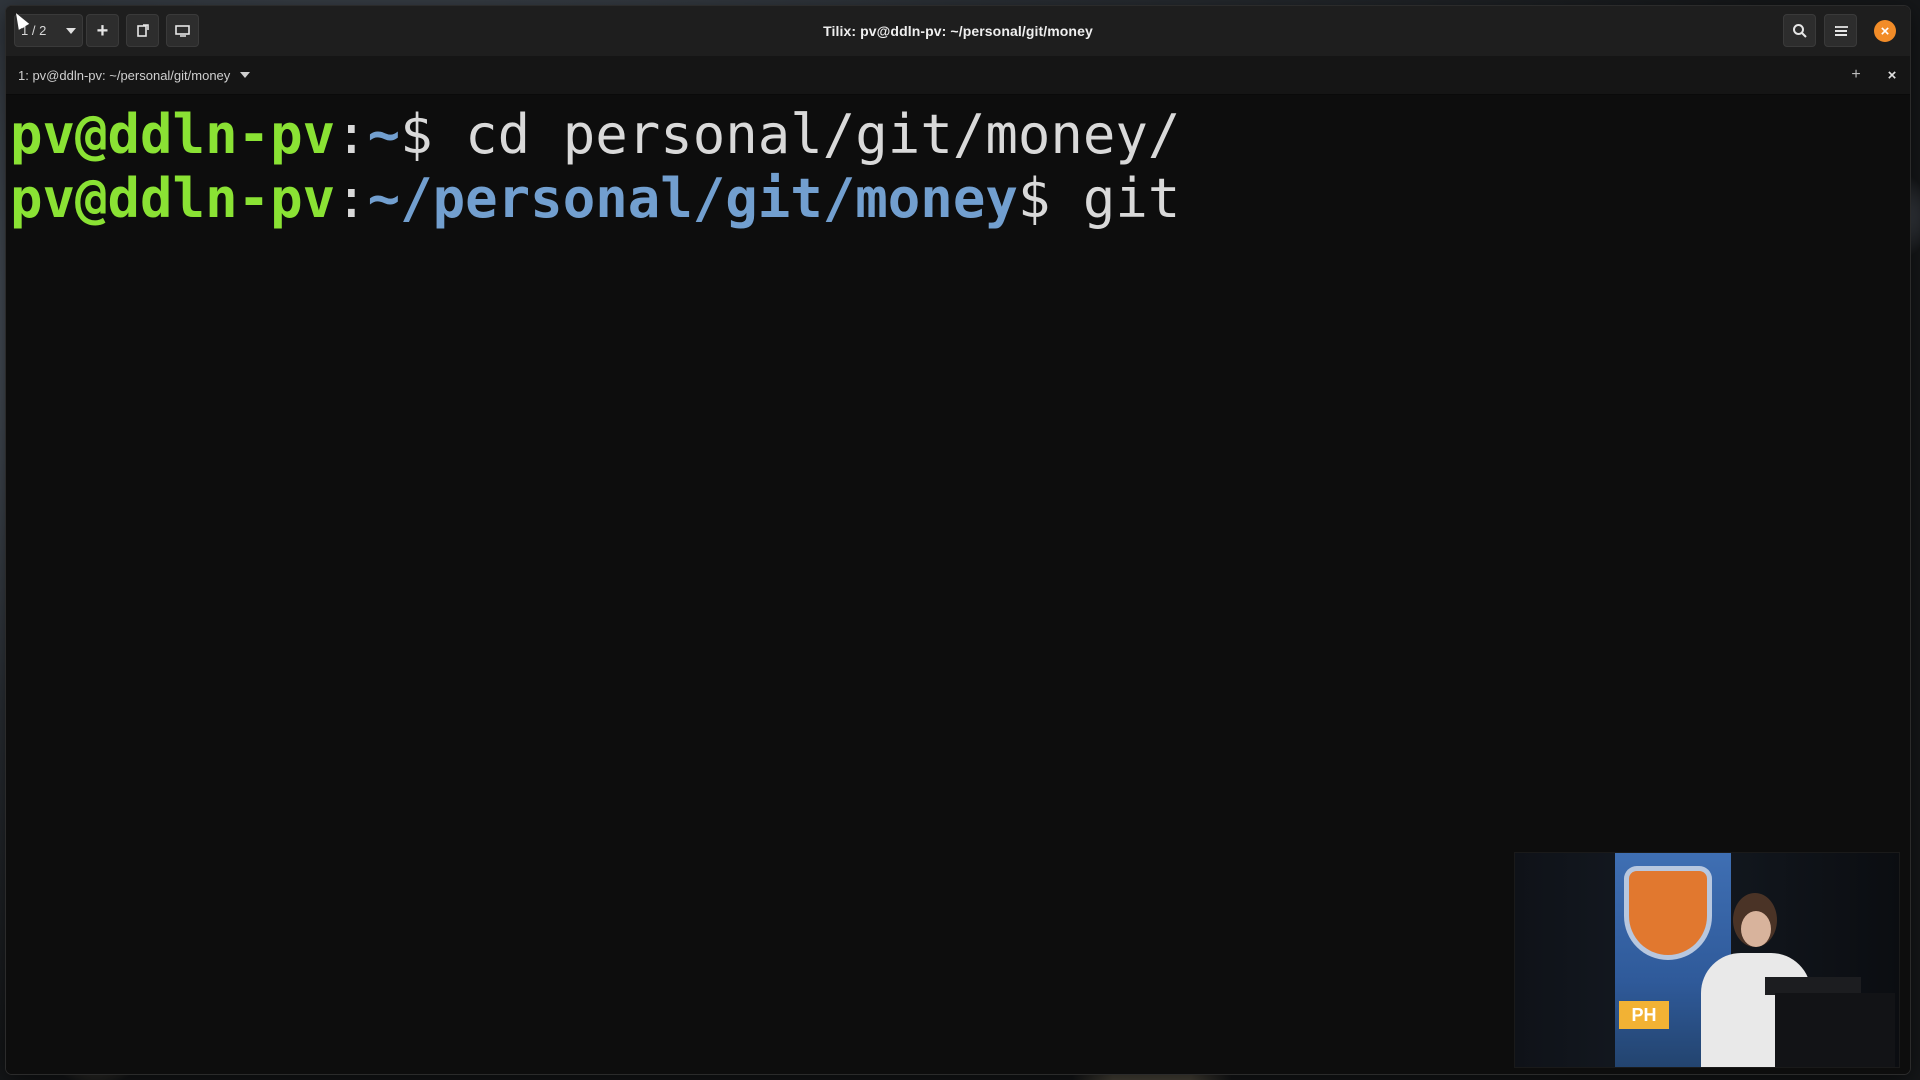  What do you see at coordinates (1835, 1030) in the screenshot?
I see `podium` at bounding box center [1835, 1030].